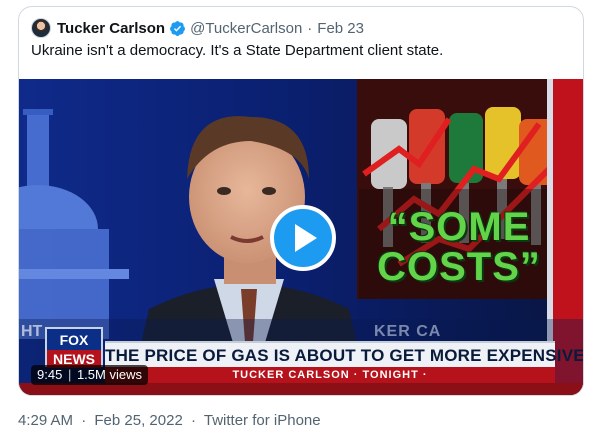 The width and height of the screenshot is (596, 440). I want to click on footer-time: 4:29 AM, so click(45, 420).